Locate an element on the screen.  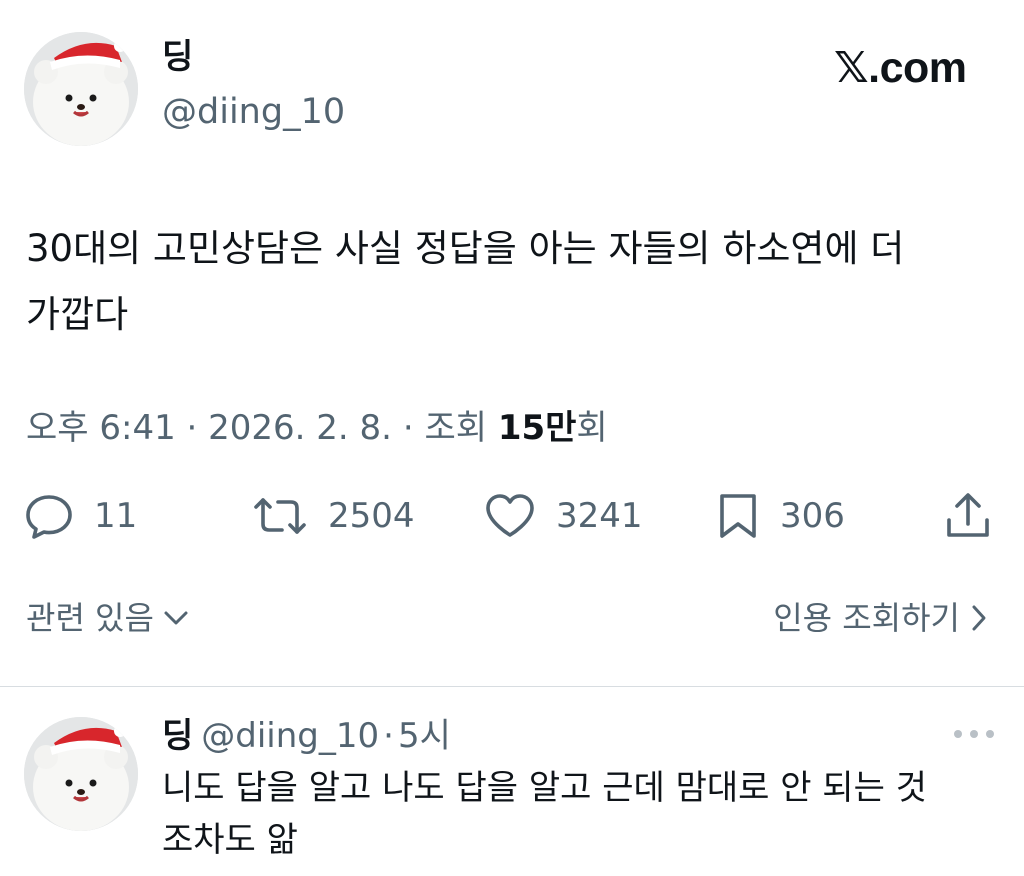
reply-button: 11 is located at coordinates (80, 516).